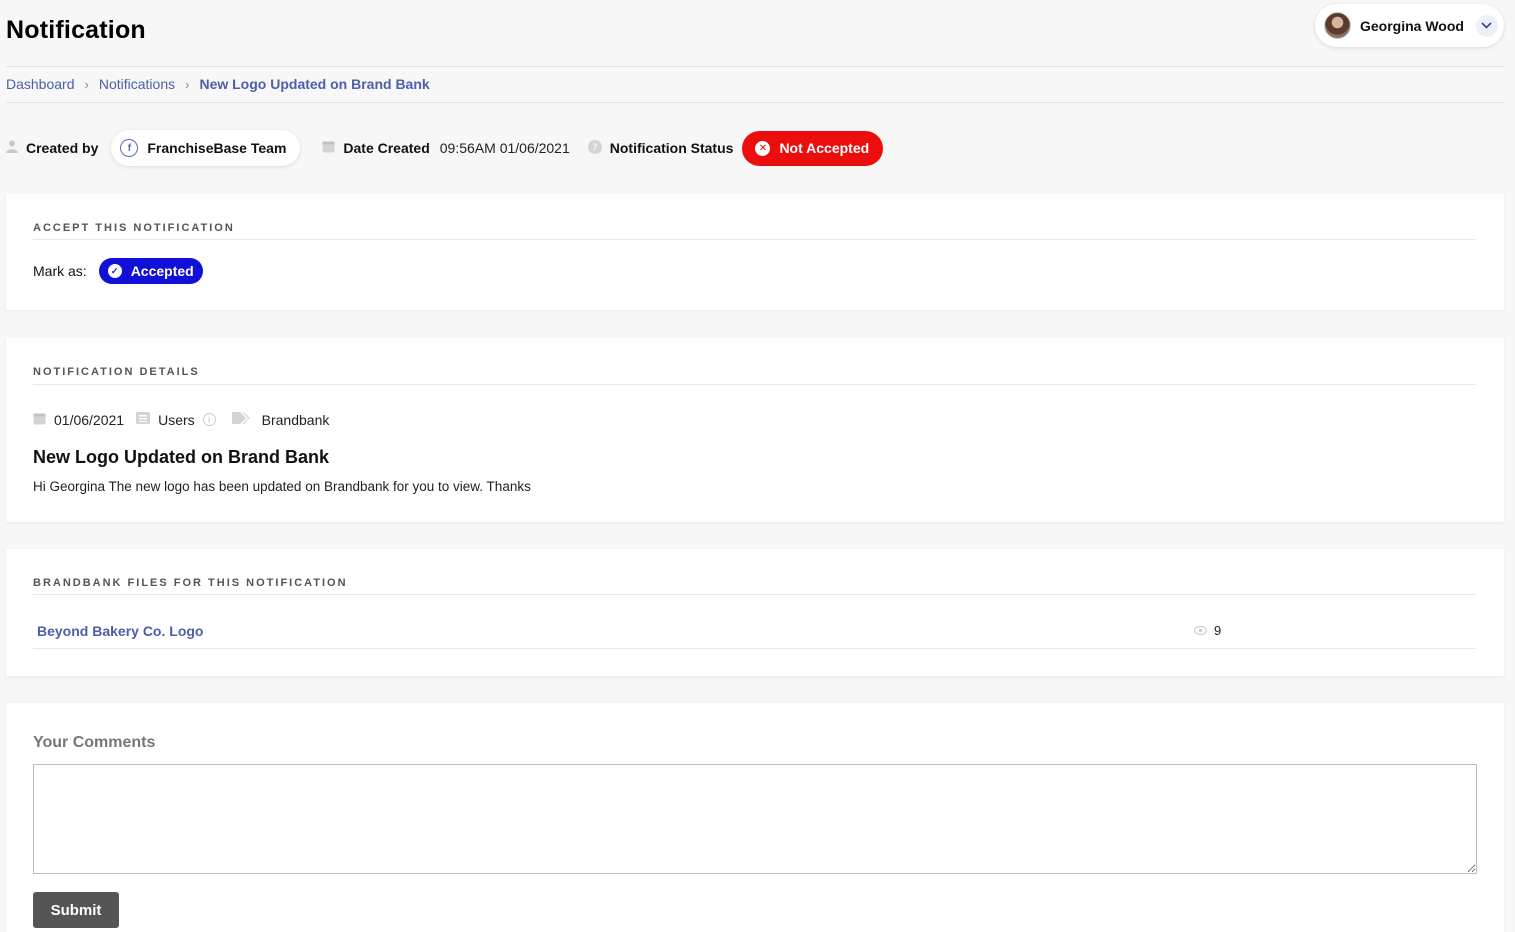 The width and height of the screenshot is (1515, 932). Describe the element at coordinates (755, 102) in the screenshot. I see `breadcrumb-divider` at that location.